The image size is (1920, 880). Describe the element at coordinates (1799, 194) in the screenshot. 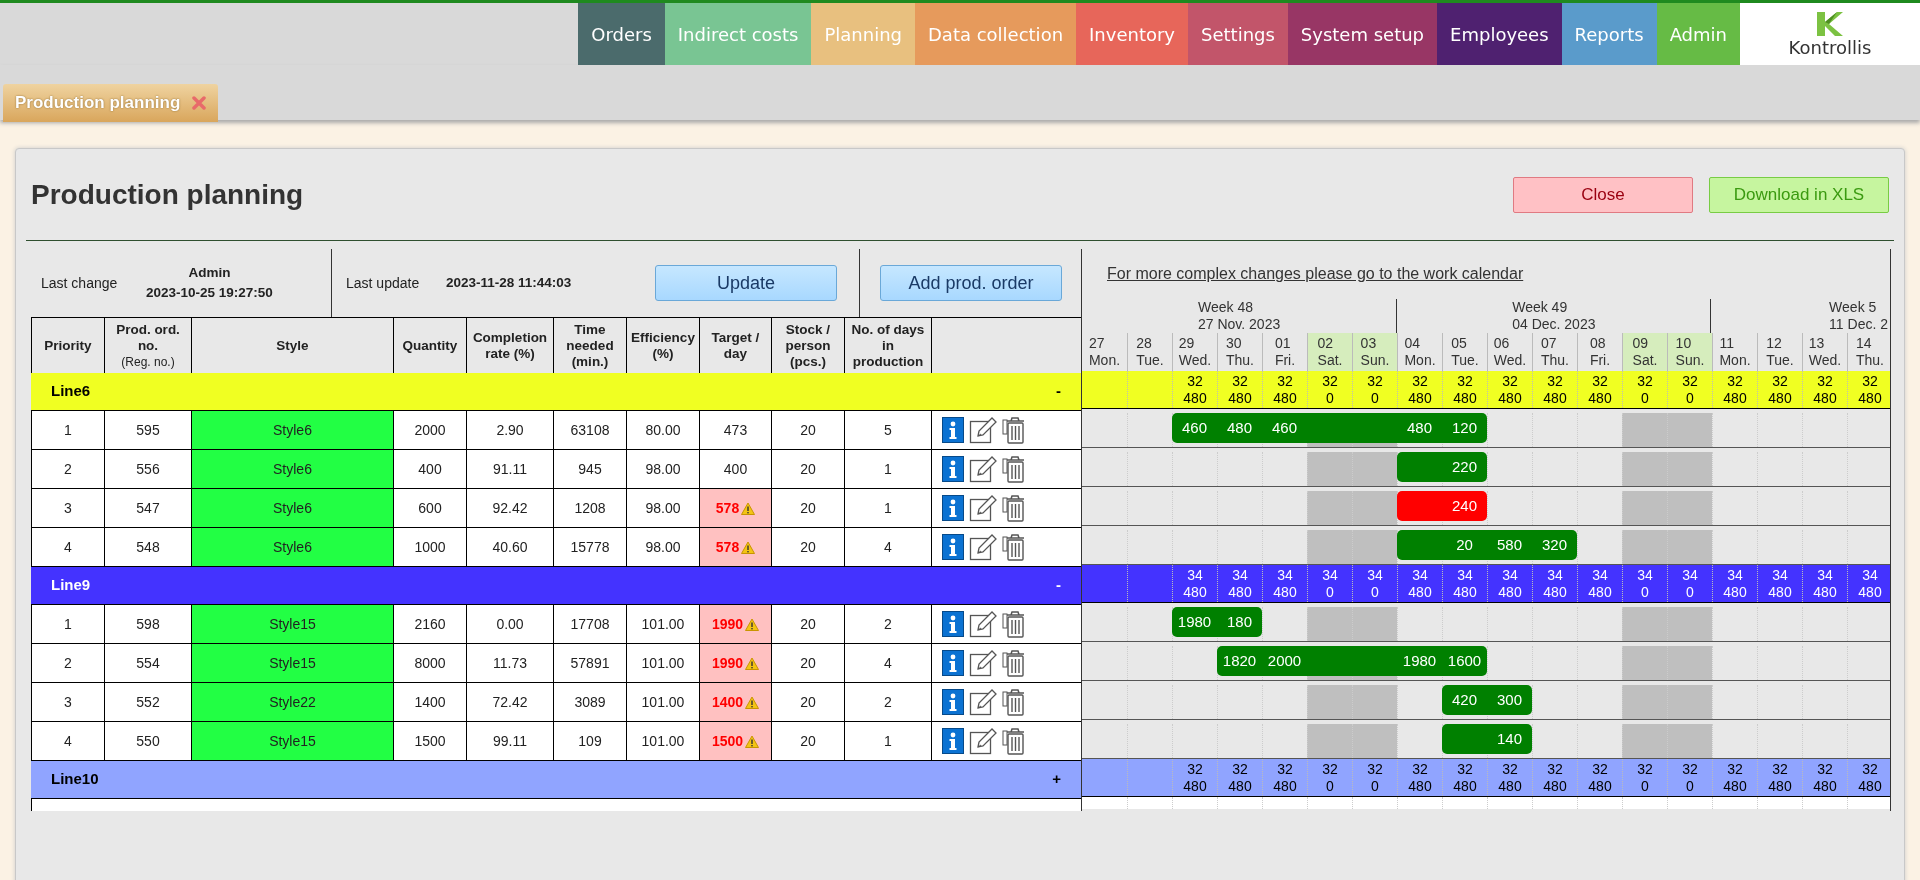

I see `download-button: Download in XLS` at that location.